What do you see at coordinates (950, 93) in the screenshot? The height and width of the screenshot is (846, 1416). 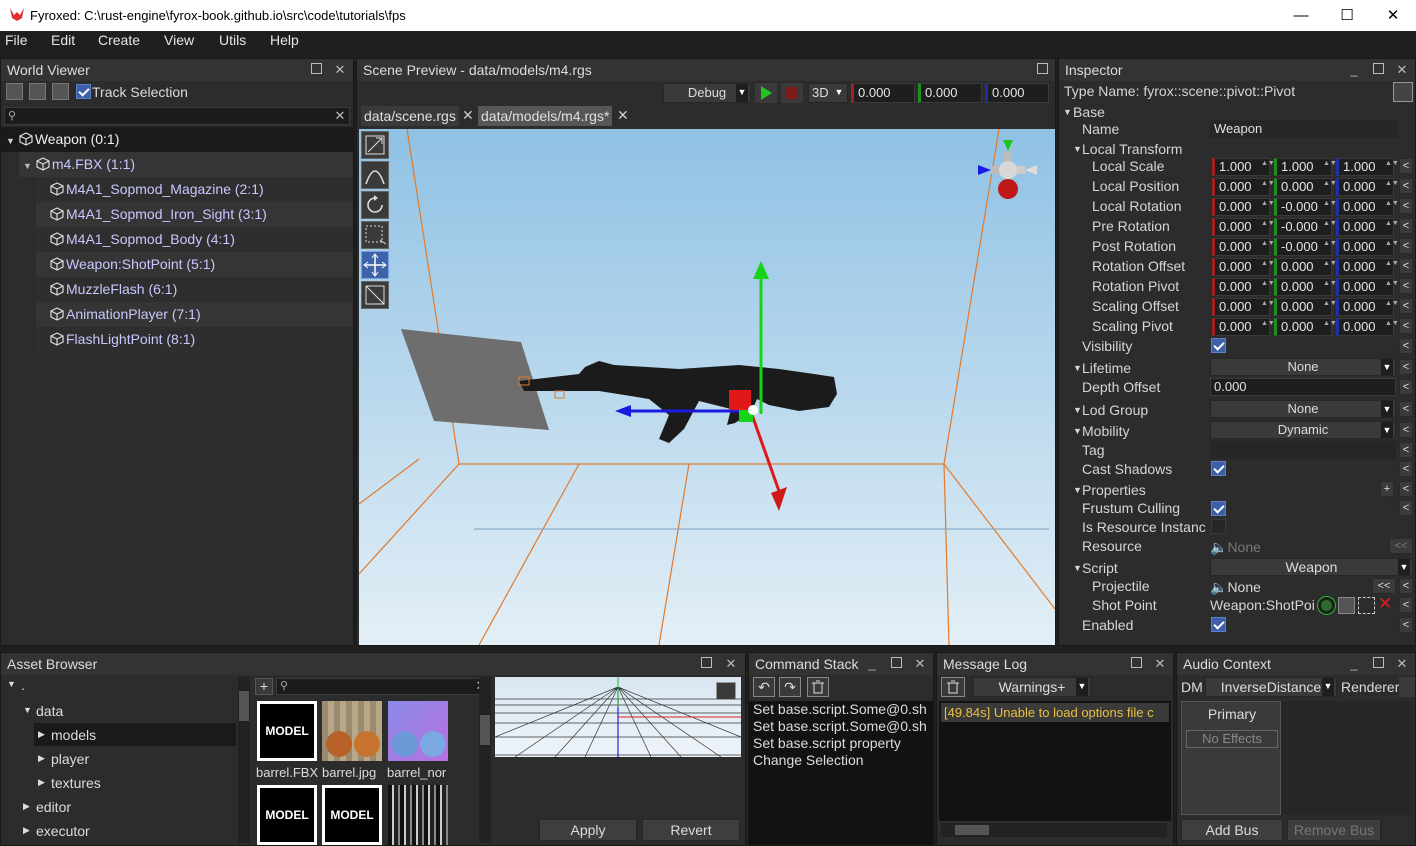 I see `camera-y-field: 0.000` at bounding box center [950, 93].